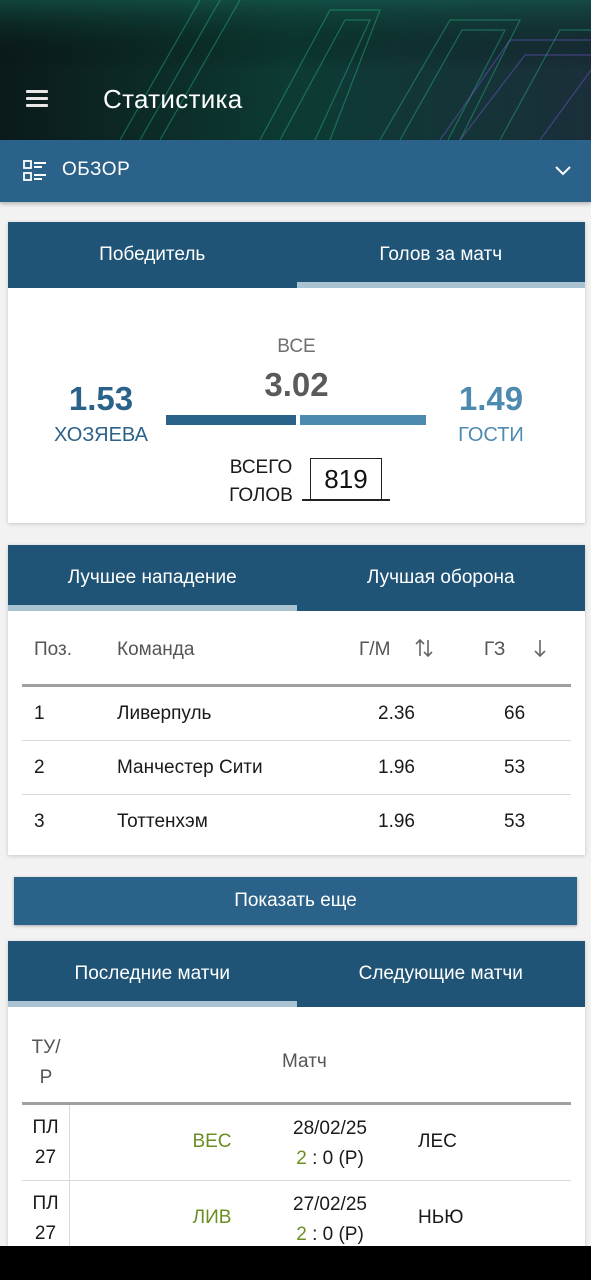 The image size is (591, 1280). I want to click on sort-down-icon, so click(540, 651).